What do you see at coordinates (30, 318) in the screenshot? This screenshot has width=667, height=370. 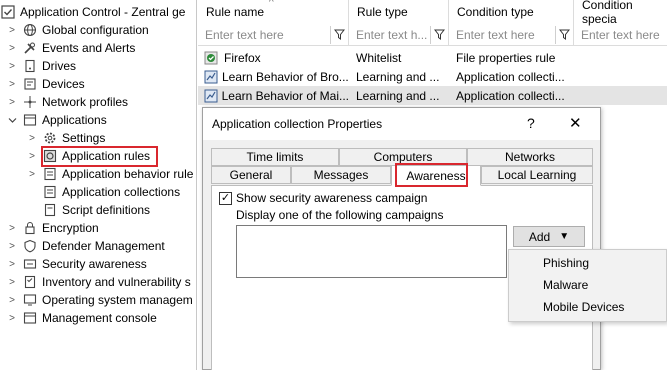 I see `console-icon` at bounding box center [30, 318].